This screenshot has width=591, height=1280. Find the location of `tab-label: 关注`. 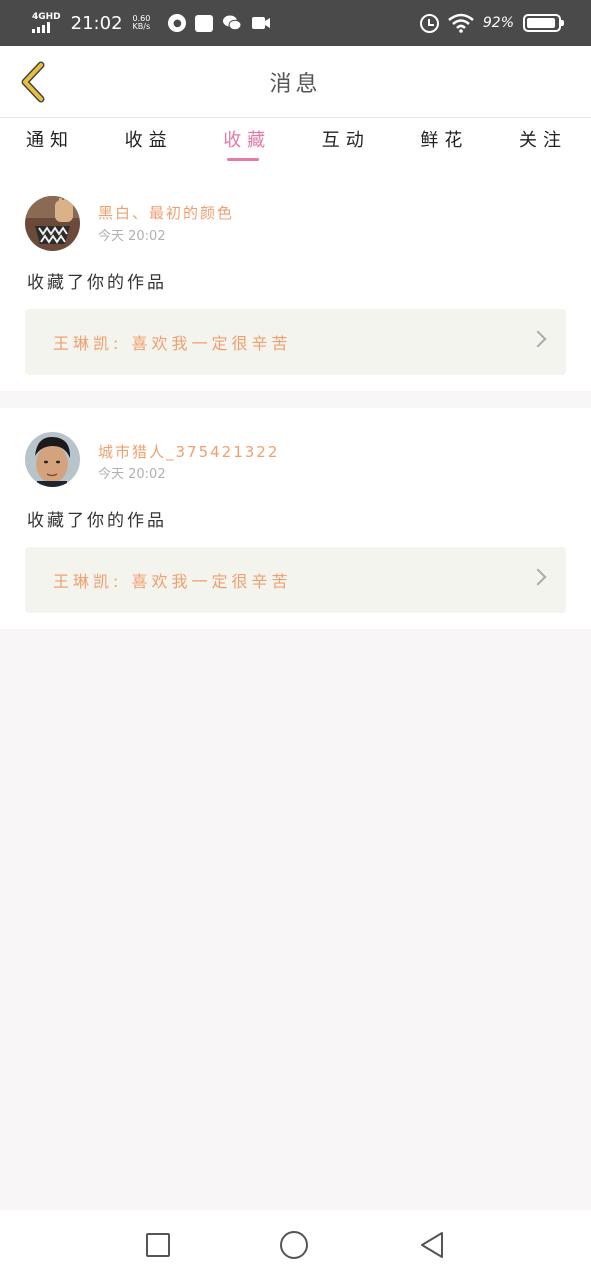

tab-label: 关注 is located at coordinates (542, 140).